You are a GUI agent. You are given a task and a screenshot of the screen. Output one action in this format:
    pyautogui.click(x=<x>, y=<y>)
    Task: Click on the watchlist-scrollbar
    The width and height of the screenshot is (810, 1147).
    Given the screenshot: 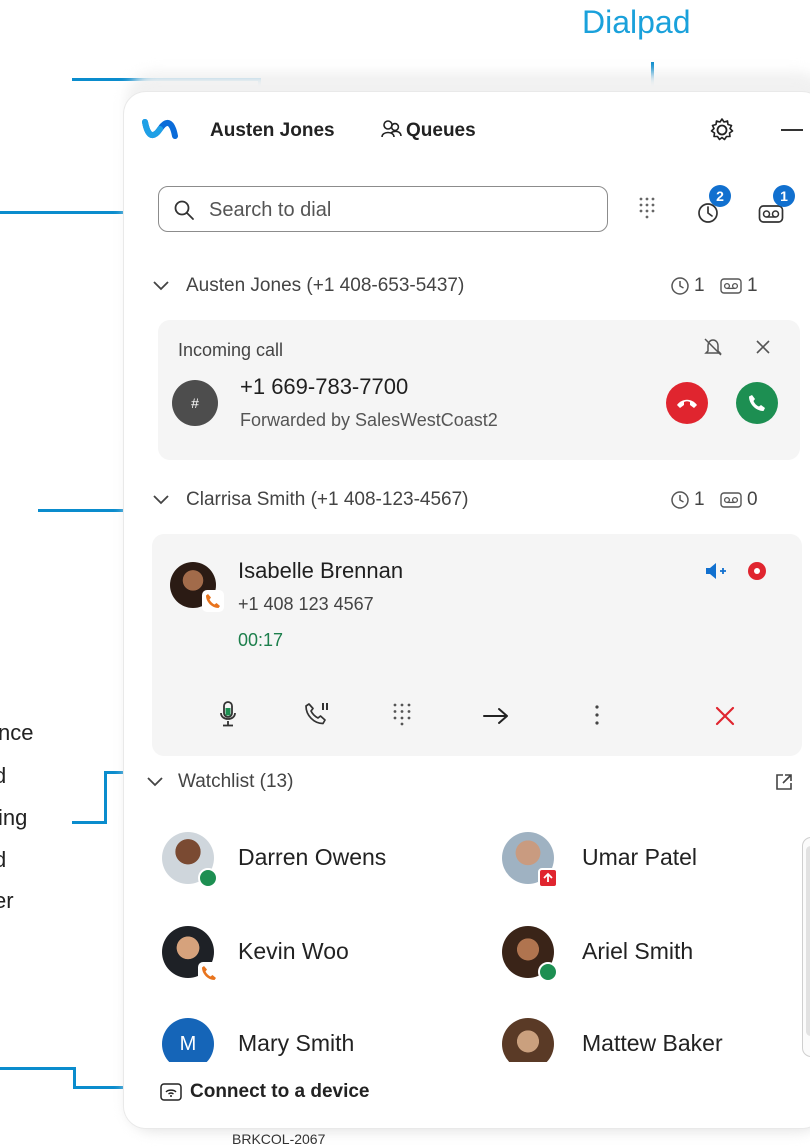 What is the action you would take?
    pyautogui.click(x=806, y=947)
    